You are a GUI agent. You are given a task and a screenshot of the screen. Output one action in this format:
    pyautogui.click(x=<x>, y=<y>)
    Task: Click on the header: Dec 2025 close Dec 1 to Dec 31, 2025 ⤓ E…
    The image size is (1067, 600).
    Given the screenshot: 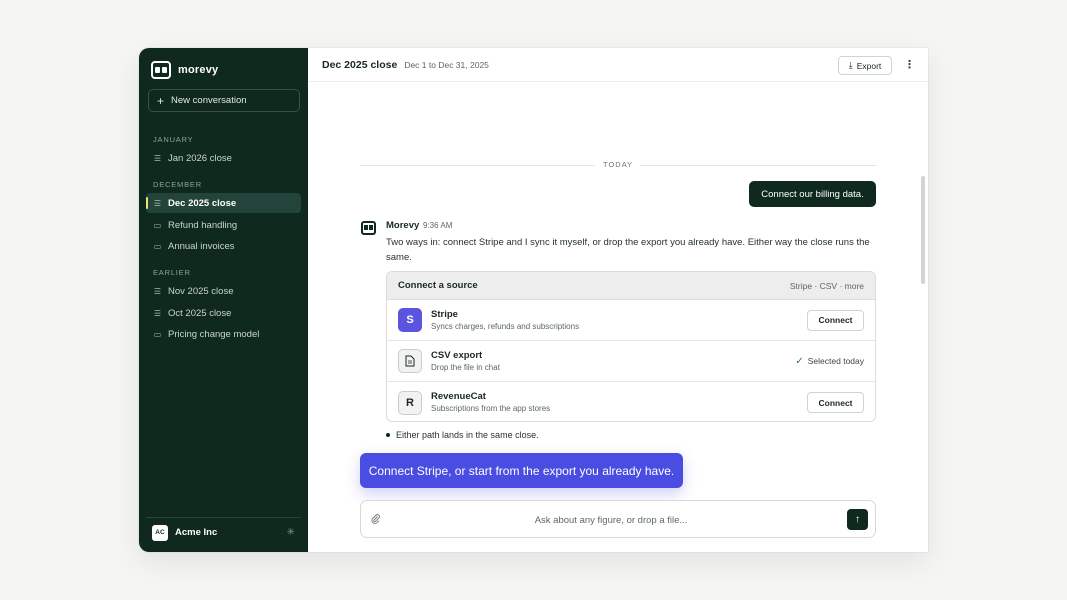 What is the action you would take?
    pyautogui.click(x=618, y=65)
    